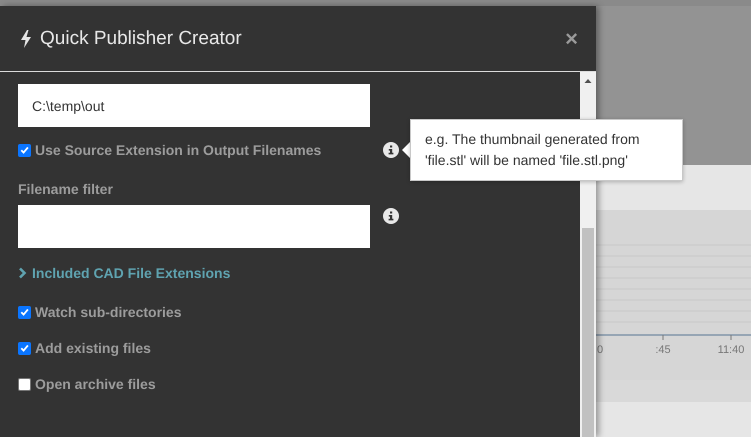  Describe the element at coordinates (124, 273) in the screenshot. I see `expander-link: Included CAD File Extensions` at that location.